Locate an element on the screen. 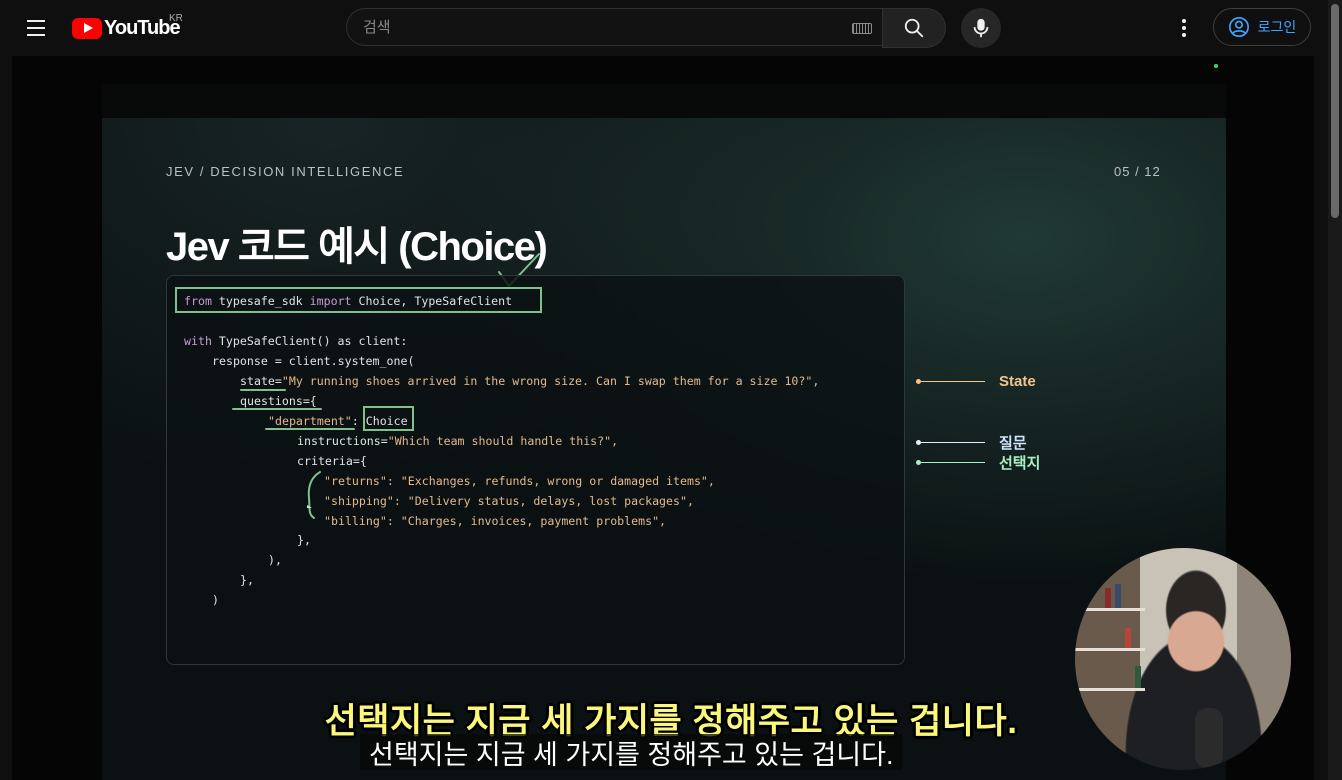 Image resolution: width=1342 pixels, height=780 pixels. bracket-annotation-icon is located at coordinates (314, 495).